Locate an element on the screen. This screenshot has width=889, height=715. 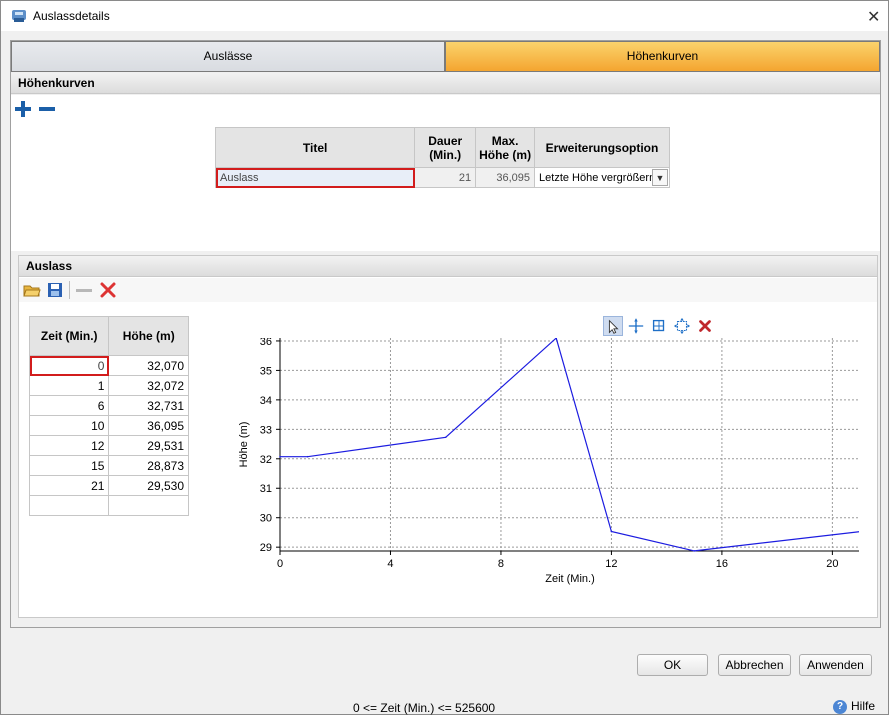
y-tick-label: 36 is located at coordinates (266, 343).